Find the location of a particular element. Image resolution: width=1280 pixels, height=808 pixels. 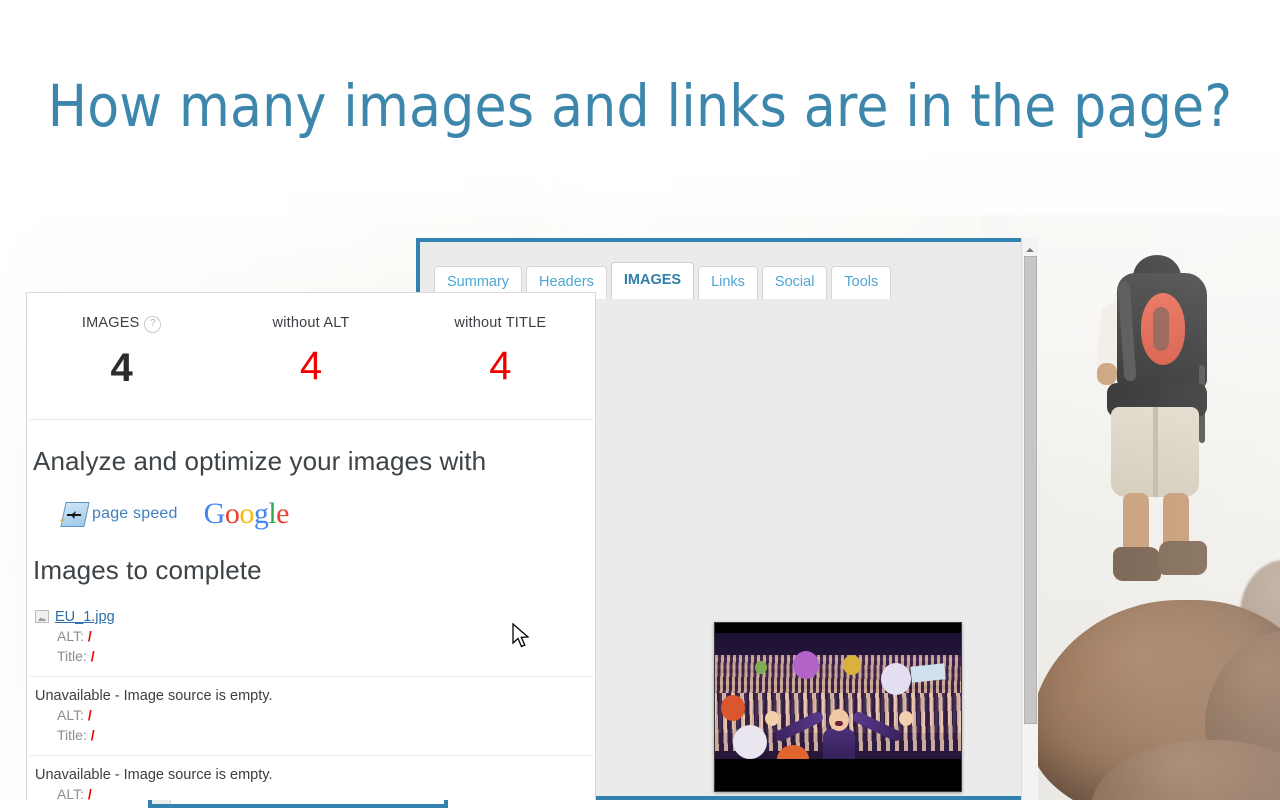

google-logo: Google is located at coordinates (246, 513).